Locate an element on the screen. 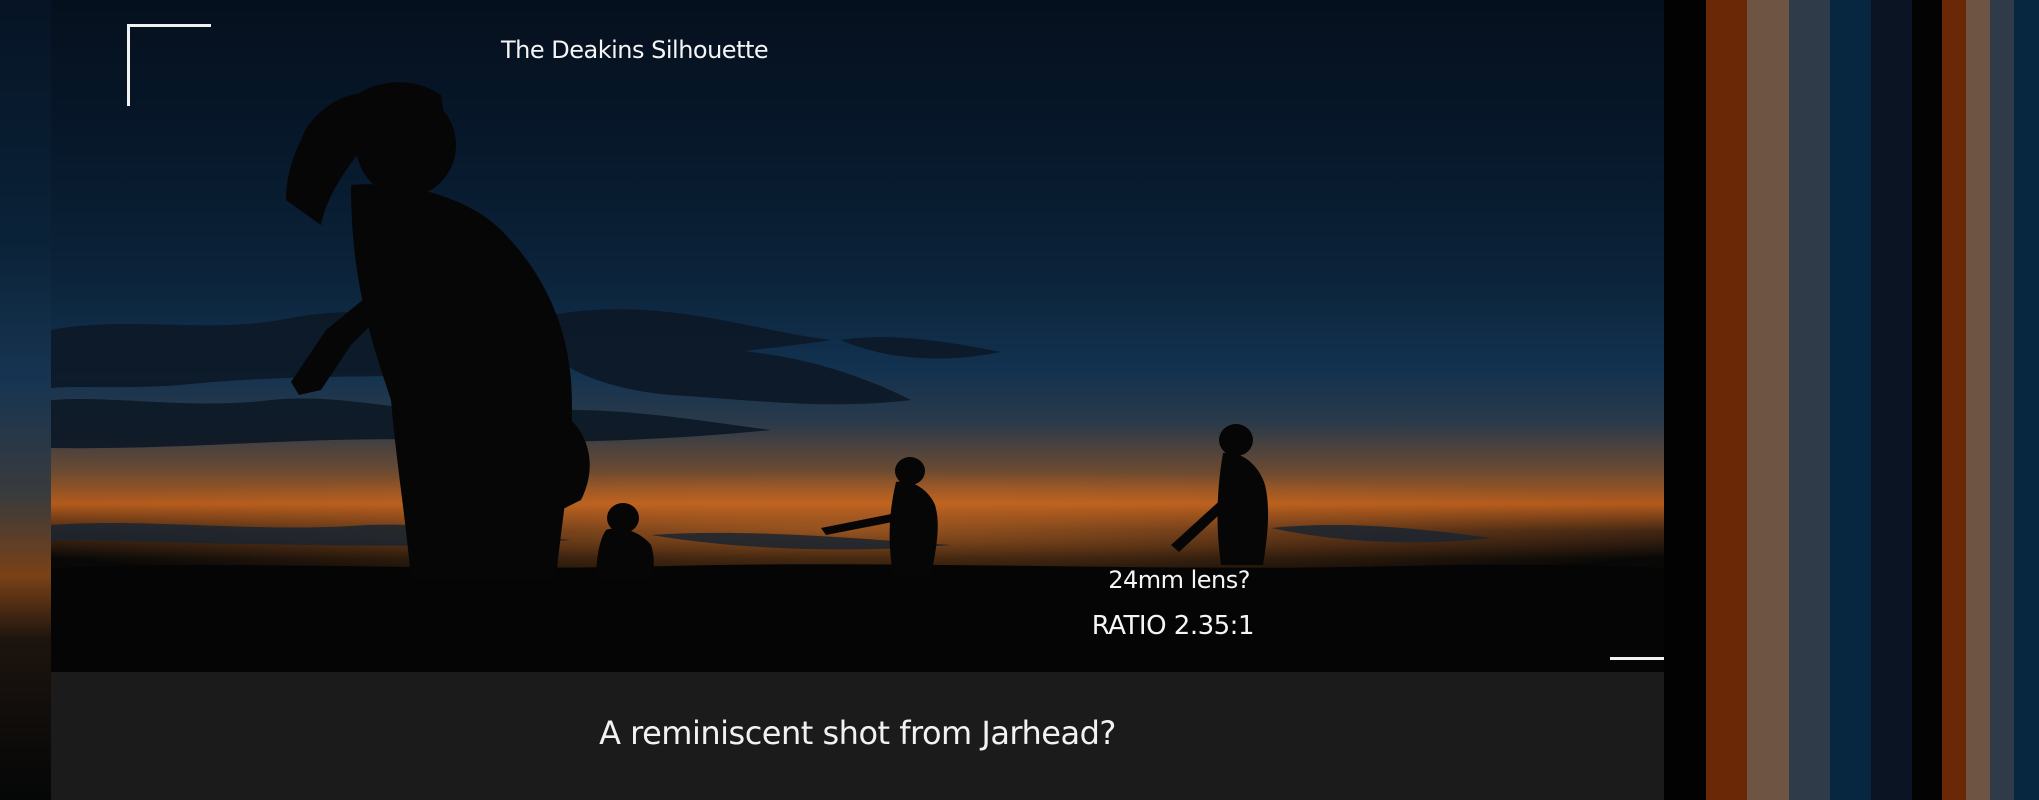 Image resolution: width=2039 pixels, height=800 pixels. ground is located at coordinates (857, 618).